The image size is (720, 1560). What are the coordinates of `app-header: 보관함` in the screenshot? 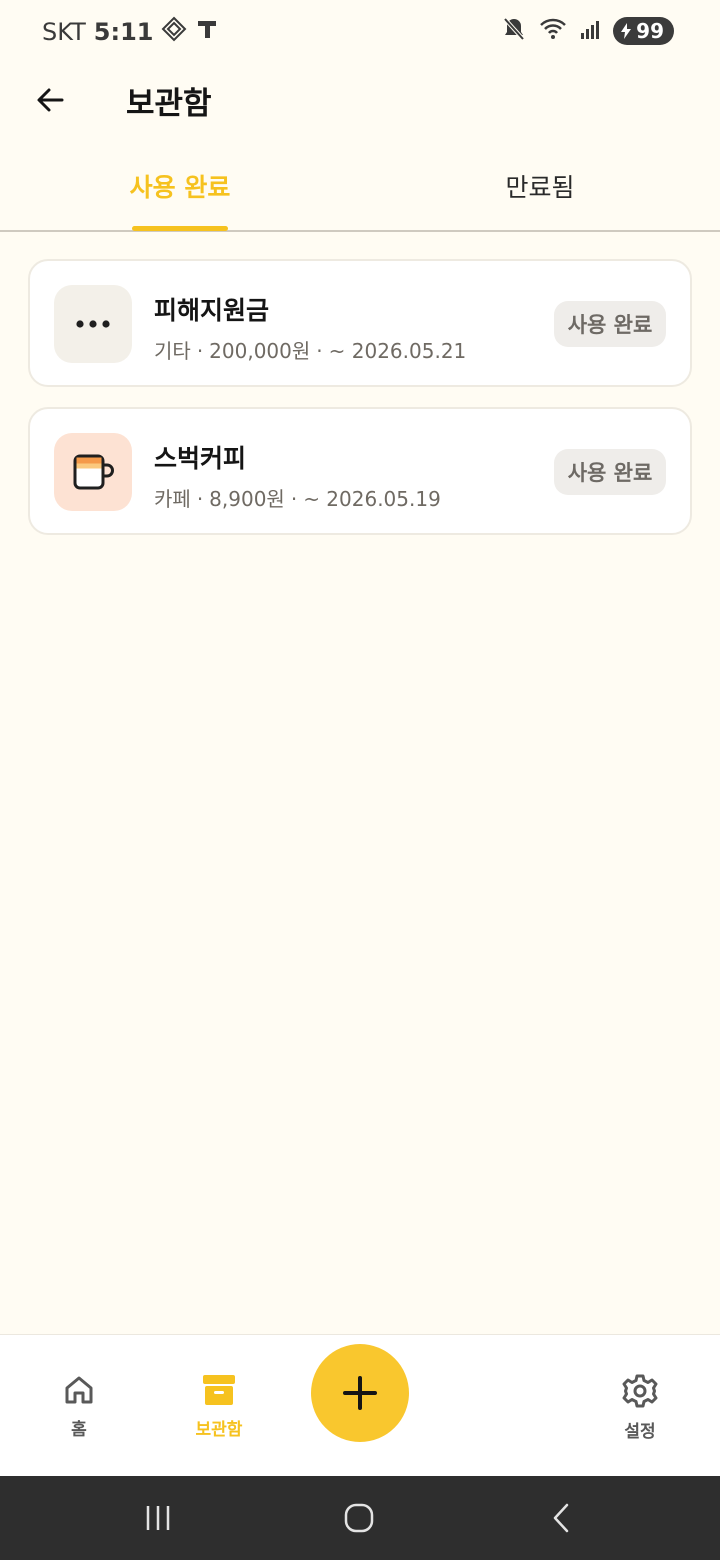 It's located at (360, 100).